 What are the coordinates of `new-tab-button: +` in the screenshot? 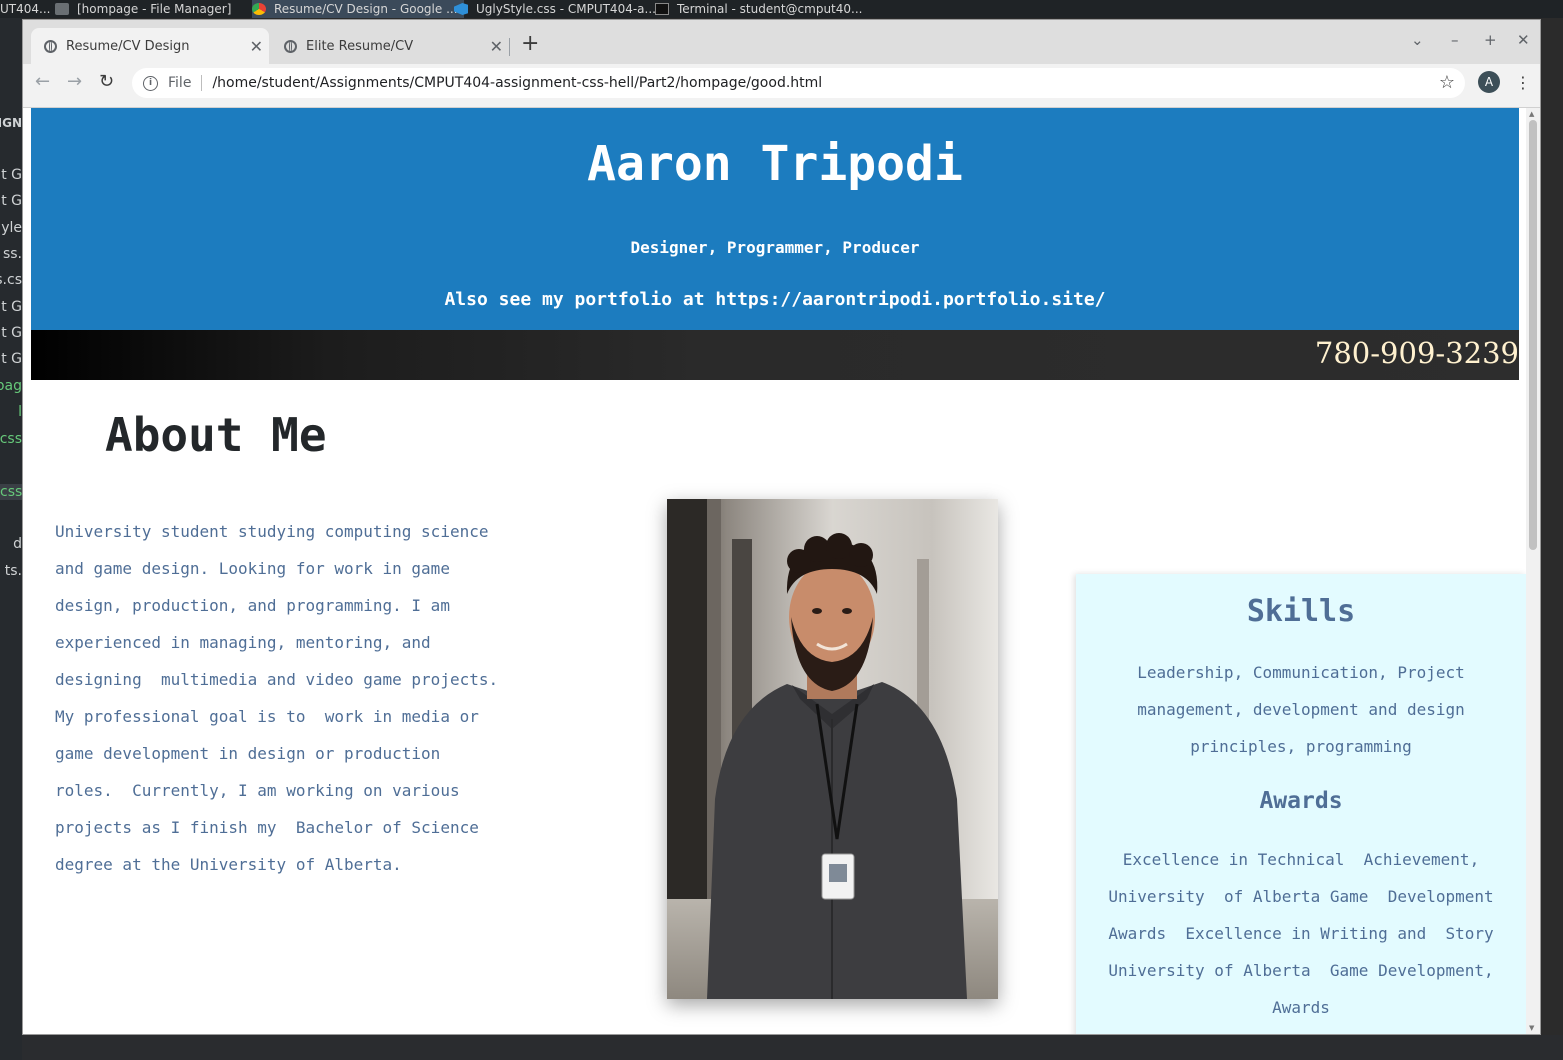 It's located at (530, 43).